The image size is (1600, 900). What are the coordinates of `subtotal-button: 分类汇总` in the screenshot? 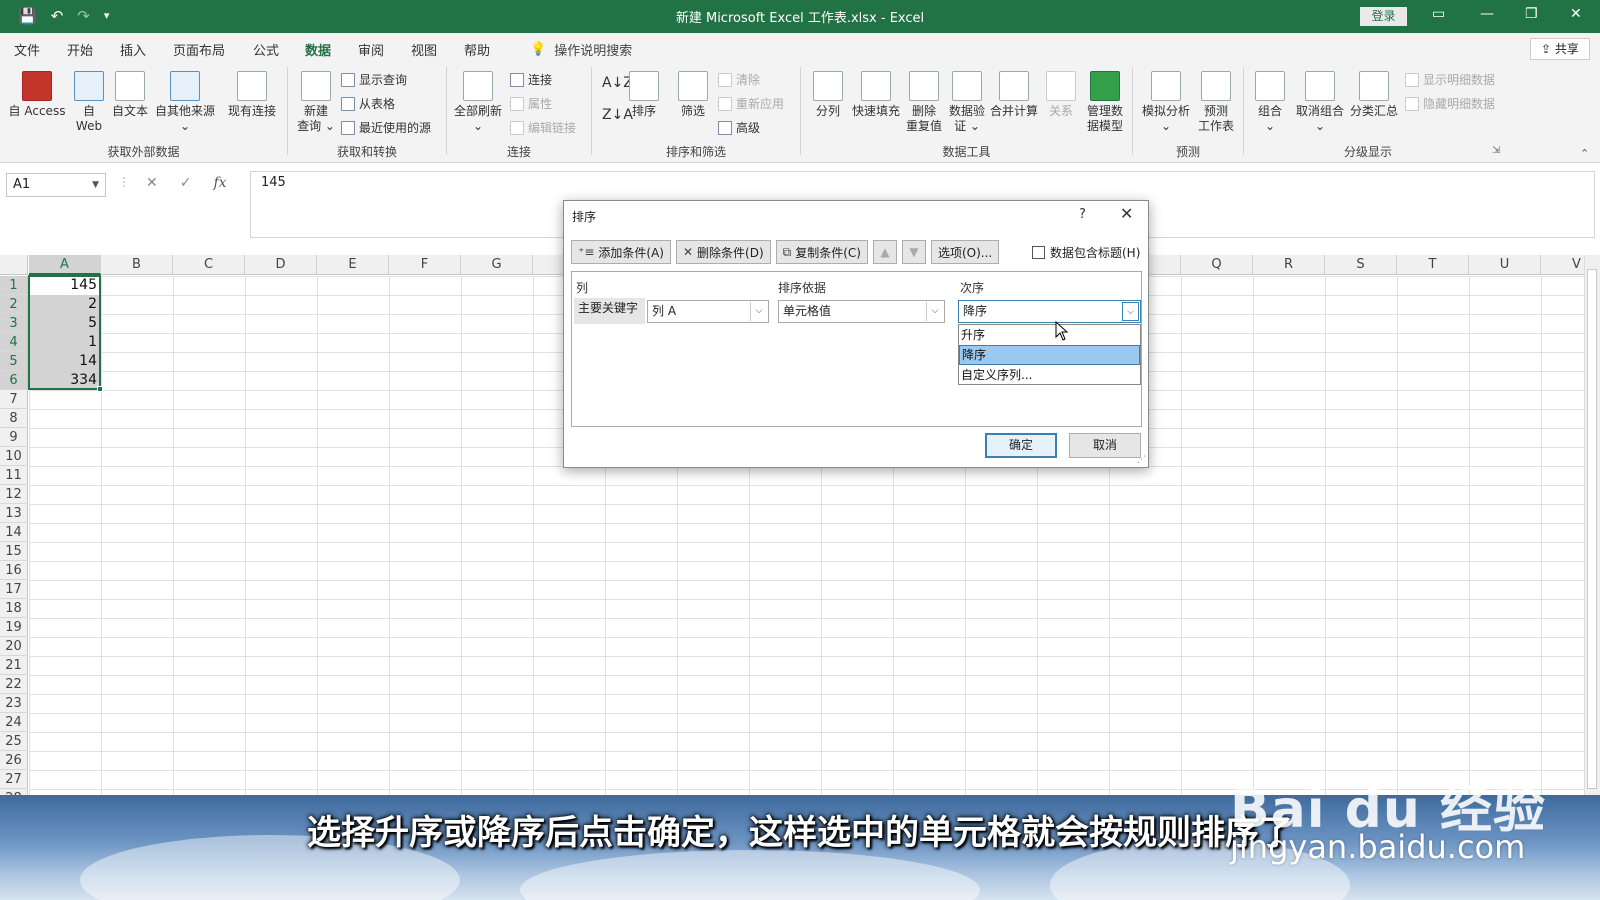 It's located at (1374, 95).